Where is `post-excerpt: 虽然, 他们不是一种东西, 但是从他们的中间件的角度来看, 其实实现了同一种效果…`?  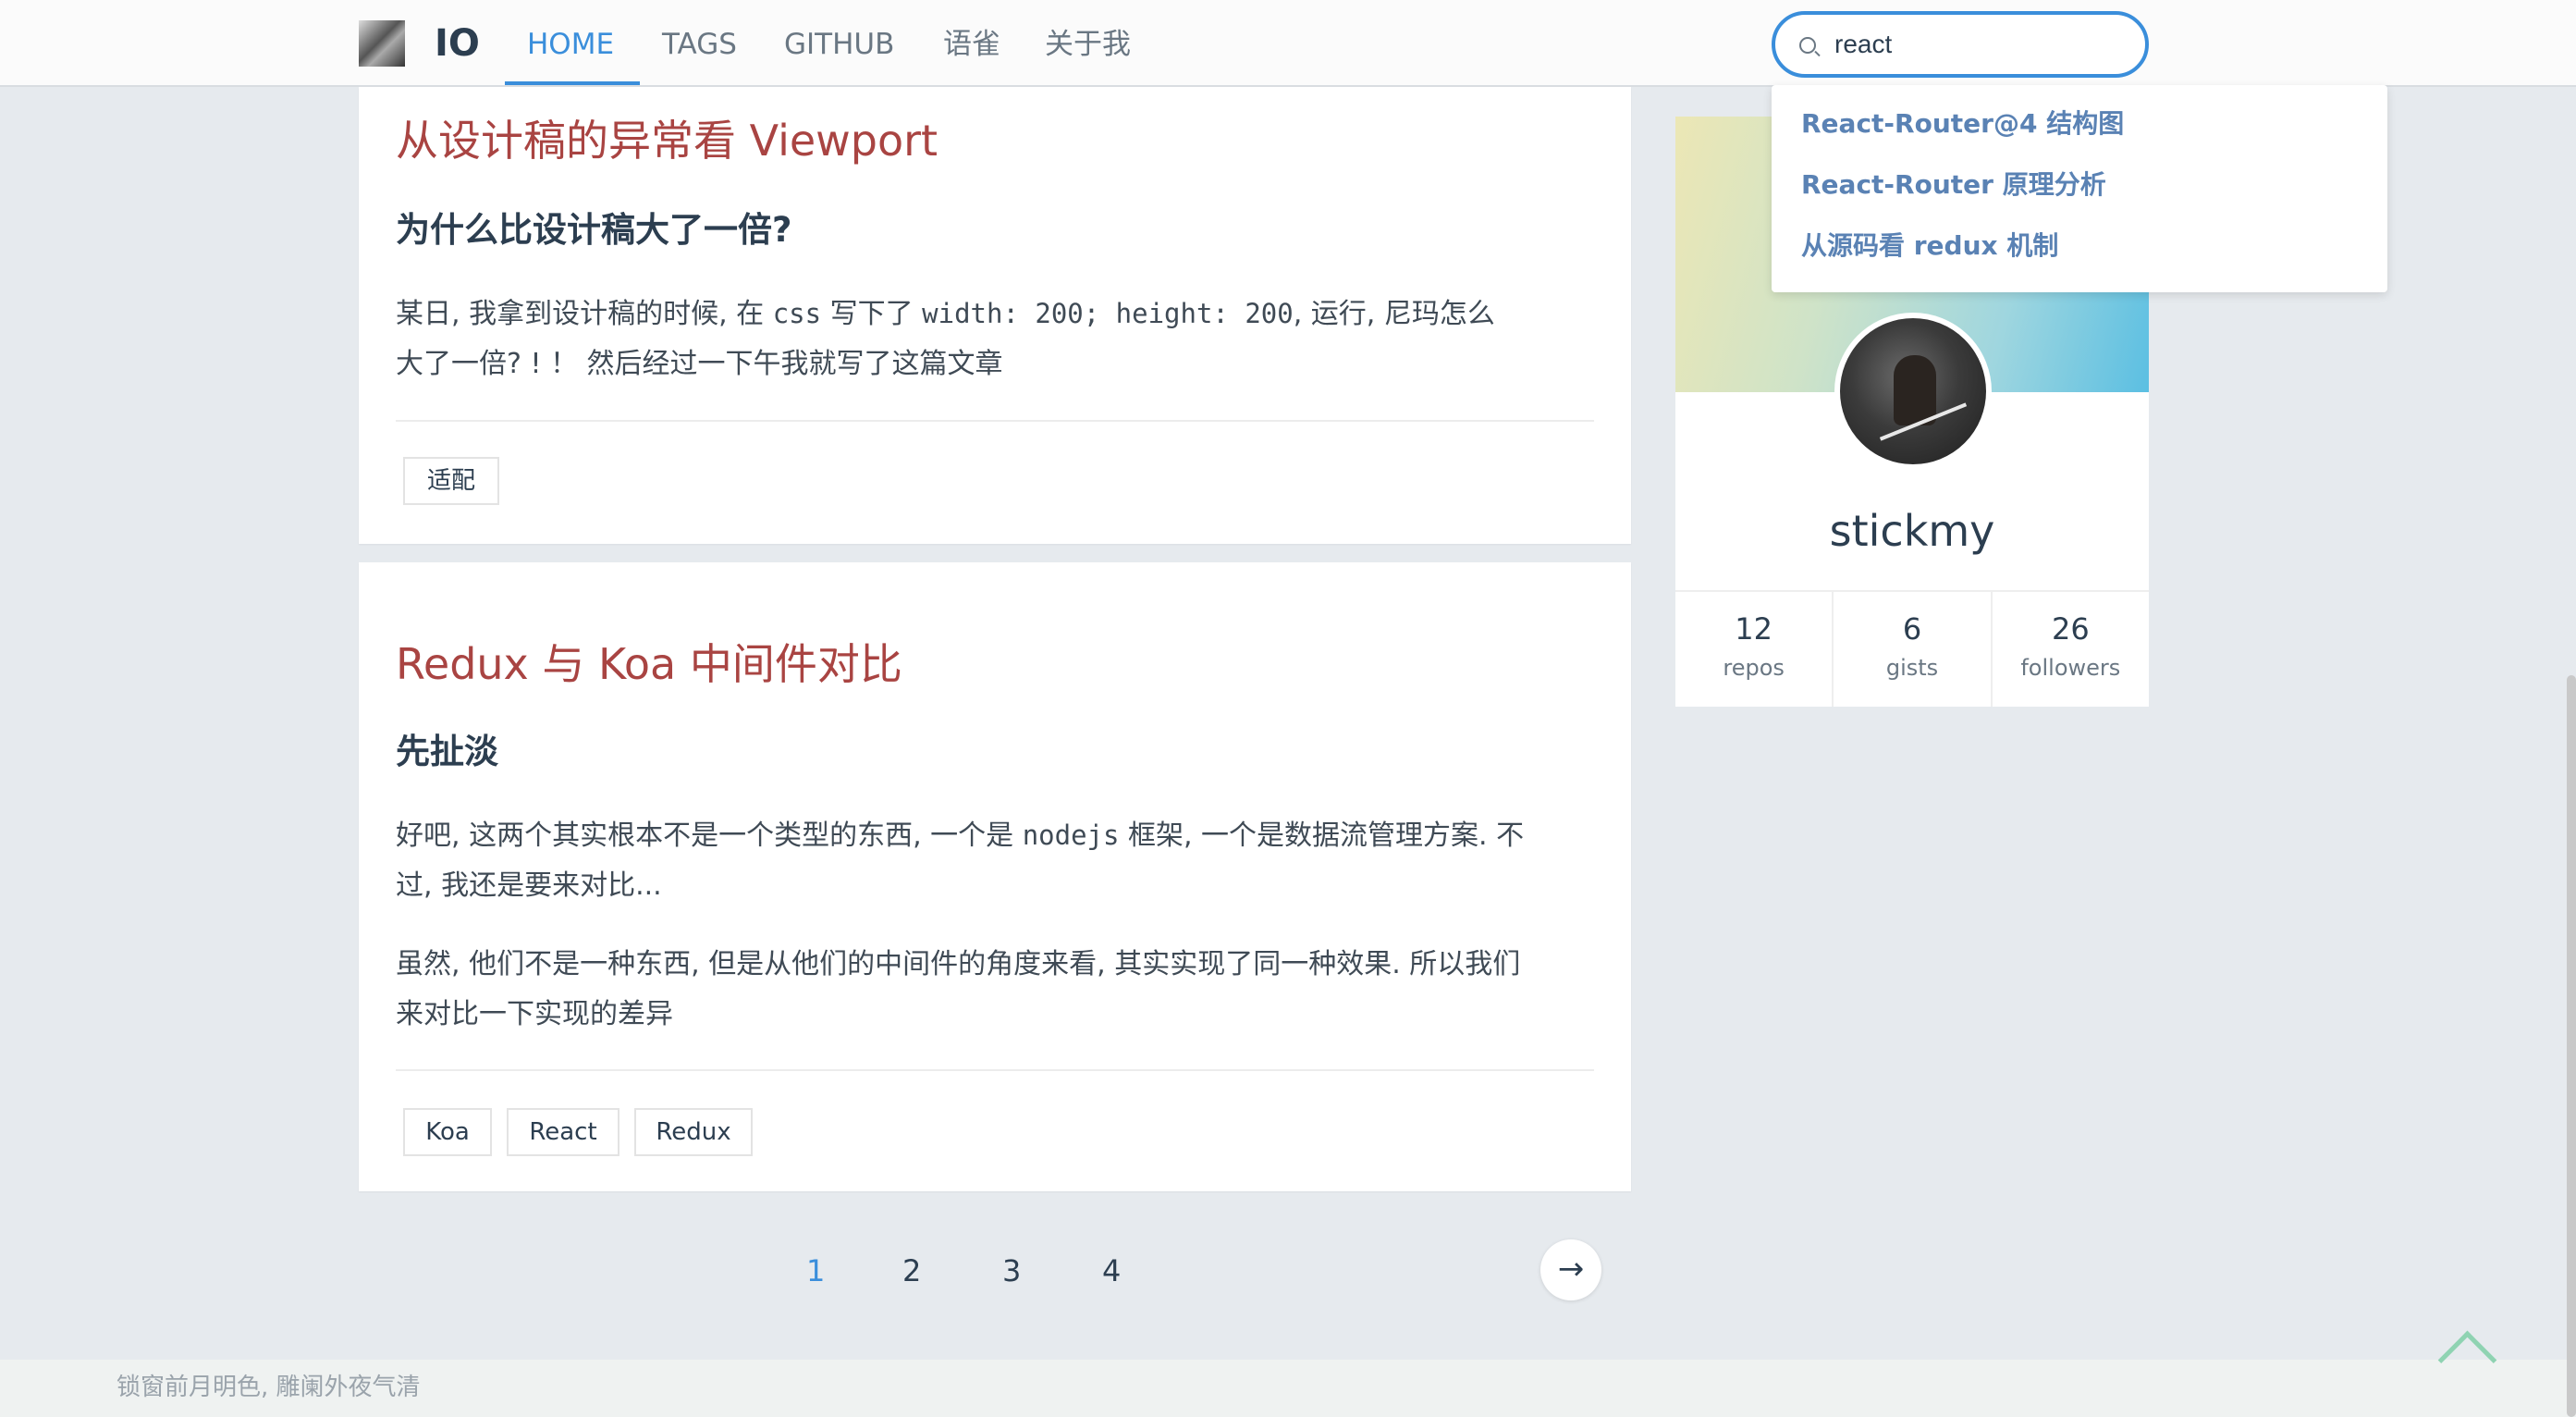
post-excerpt: 虽然, 他们不是一种东西, 但是从他们的中间件的角度来看, 其实实现了同一种效果… is located at coordinates (958, 989).